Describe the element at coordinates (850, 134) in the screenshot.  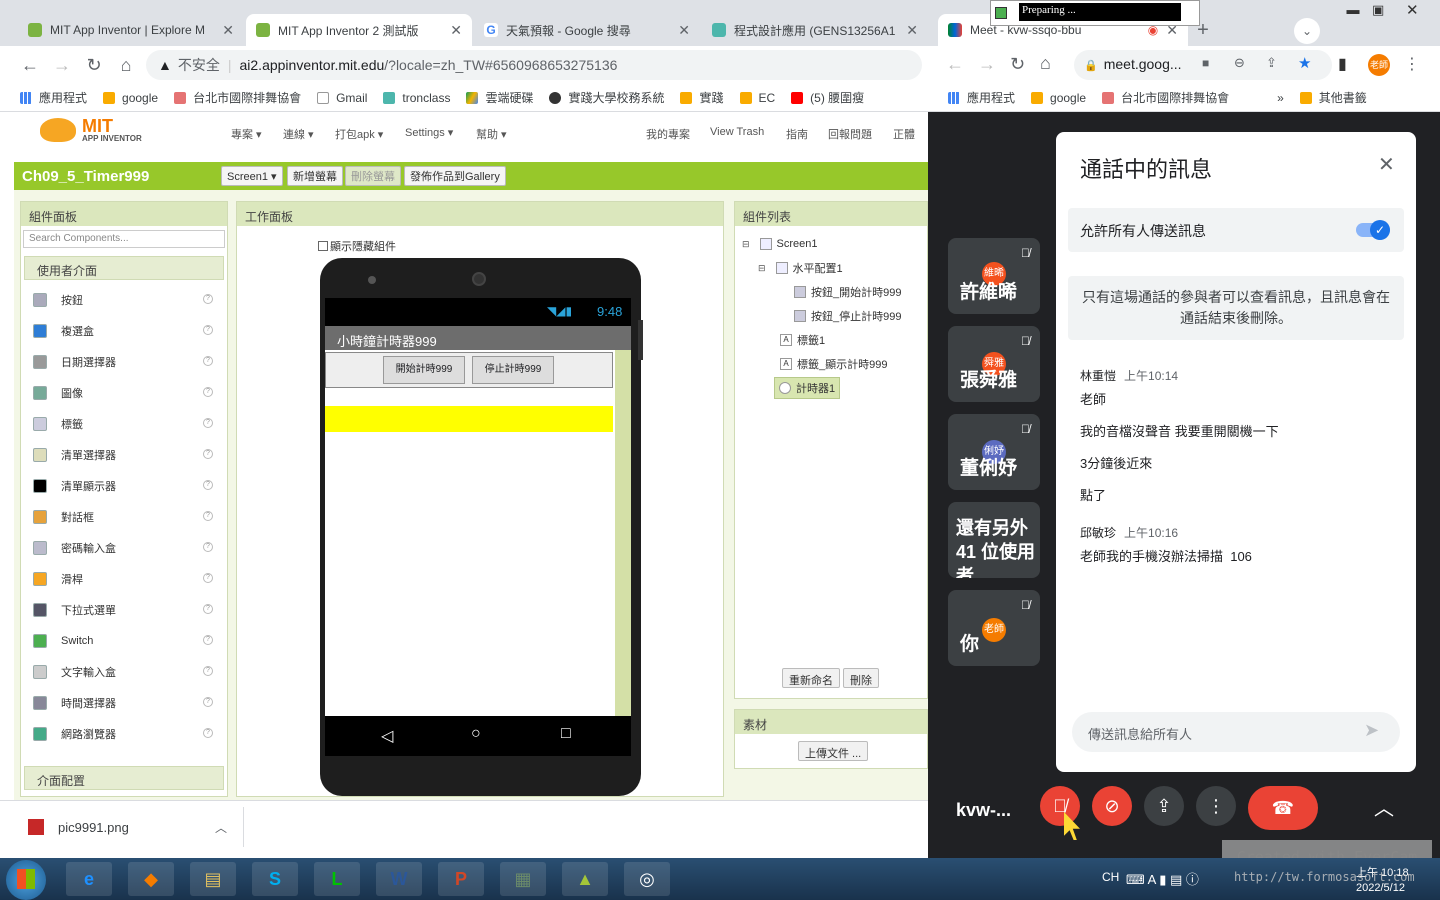
I see `menu-report: 回報問題` at that location.